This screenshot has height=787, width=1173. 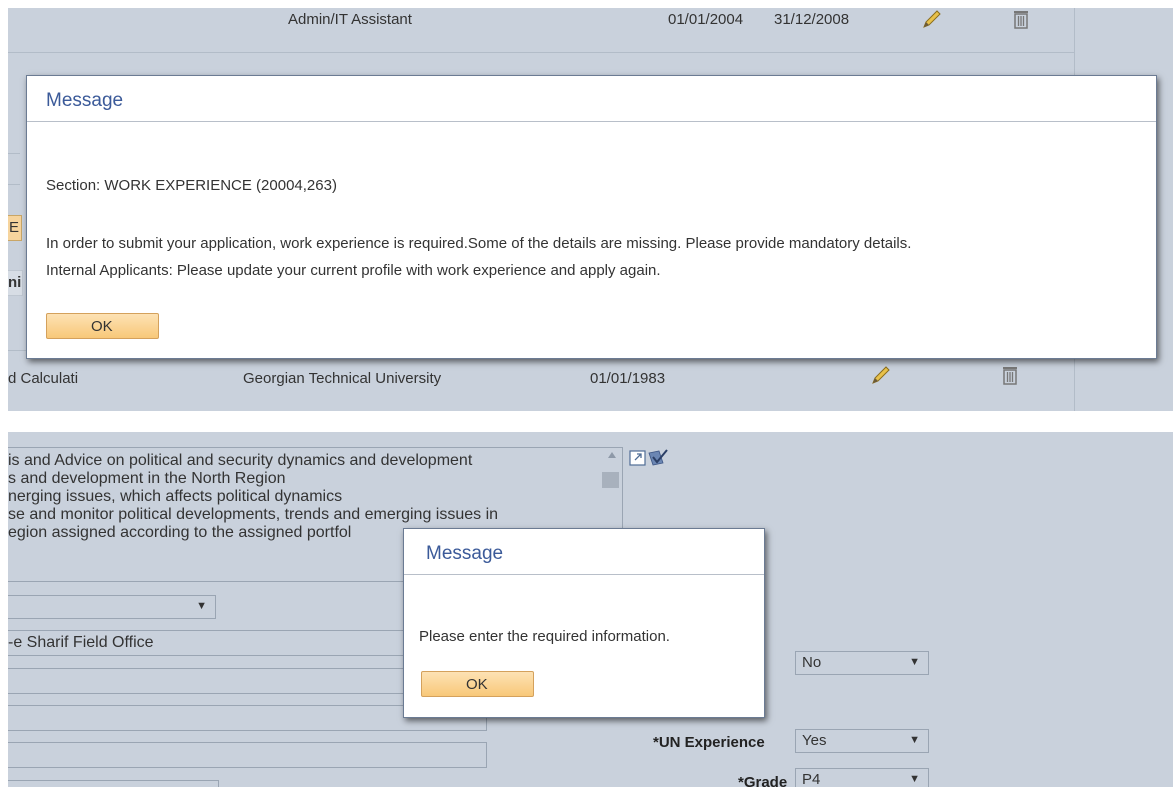 I want to click on scroll-up-arrow-icon, so click(x=612, y=455).